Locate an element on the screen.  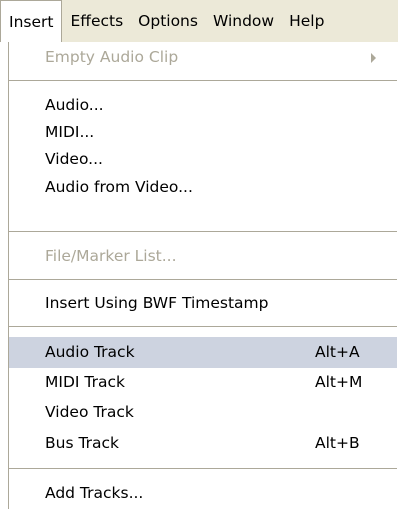
menu-item-audio-track: Audio Track Alt+A is located at coordinates (203, 352).